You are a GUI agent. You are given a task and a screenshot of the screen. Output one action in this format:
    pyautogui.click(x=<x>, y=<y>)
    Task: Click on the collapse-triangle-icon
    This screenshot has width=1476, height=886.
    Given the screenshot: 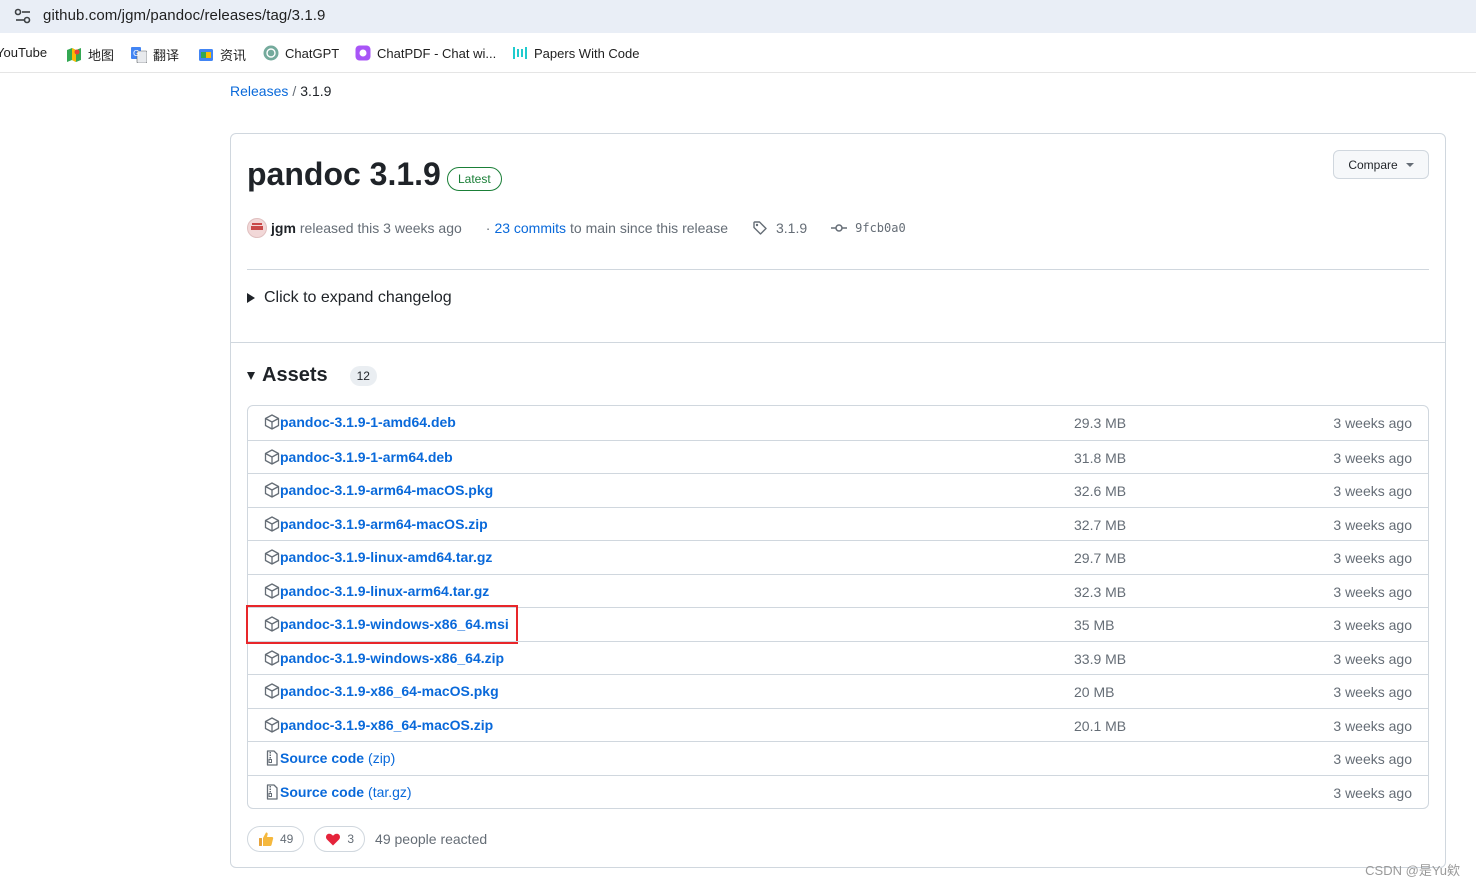 What is the action you would take?
    pyautogui.click(x=251, y=375)
    